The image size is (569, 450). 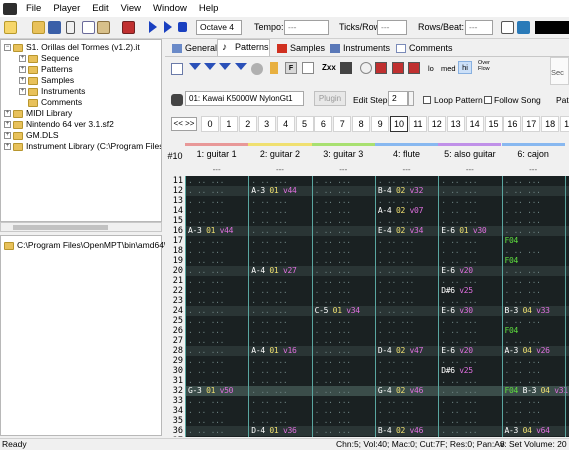 What do you see at coordinates (217, 231) in the screenshot?
I see `pattern-cell: A-3 01 v44` at bounding box center [217, 231].